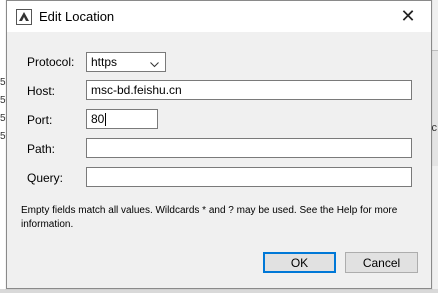  I want to click on protocol-select: https, so click(126, 62).